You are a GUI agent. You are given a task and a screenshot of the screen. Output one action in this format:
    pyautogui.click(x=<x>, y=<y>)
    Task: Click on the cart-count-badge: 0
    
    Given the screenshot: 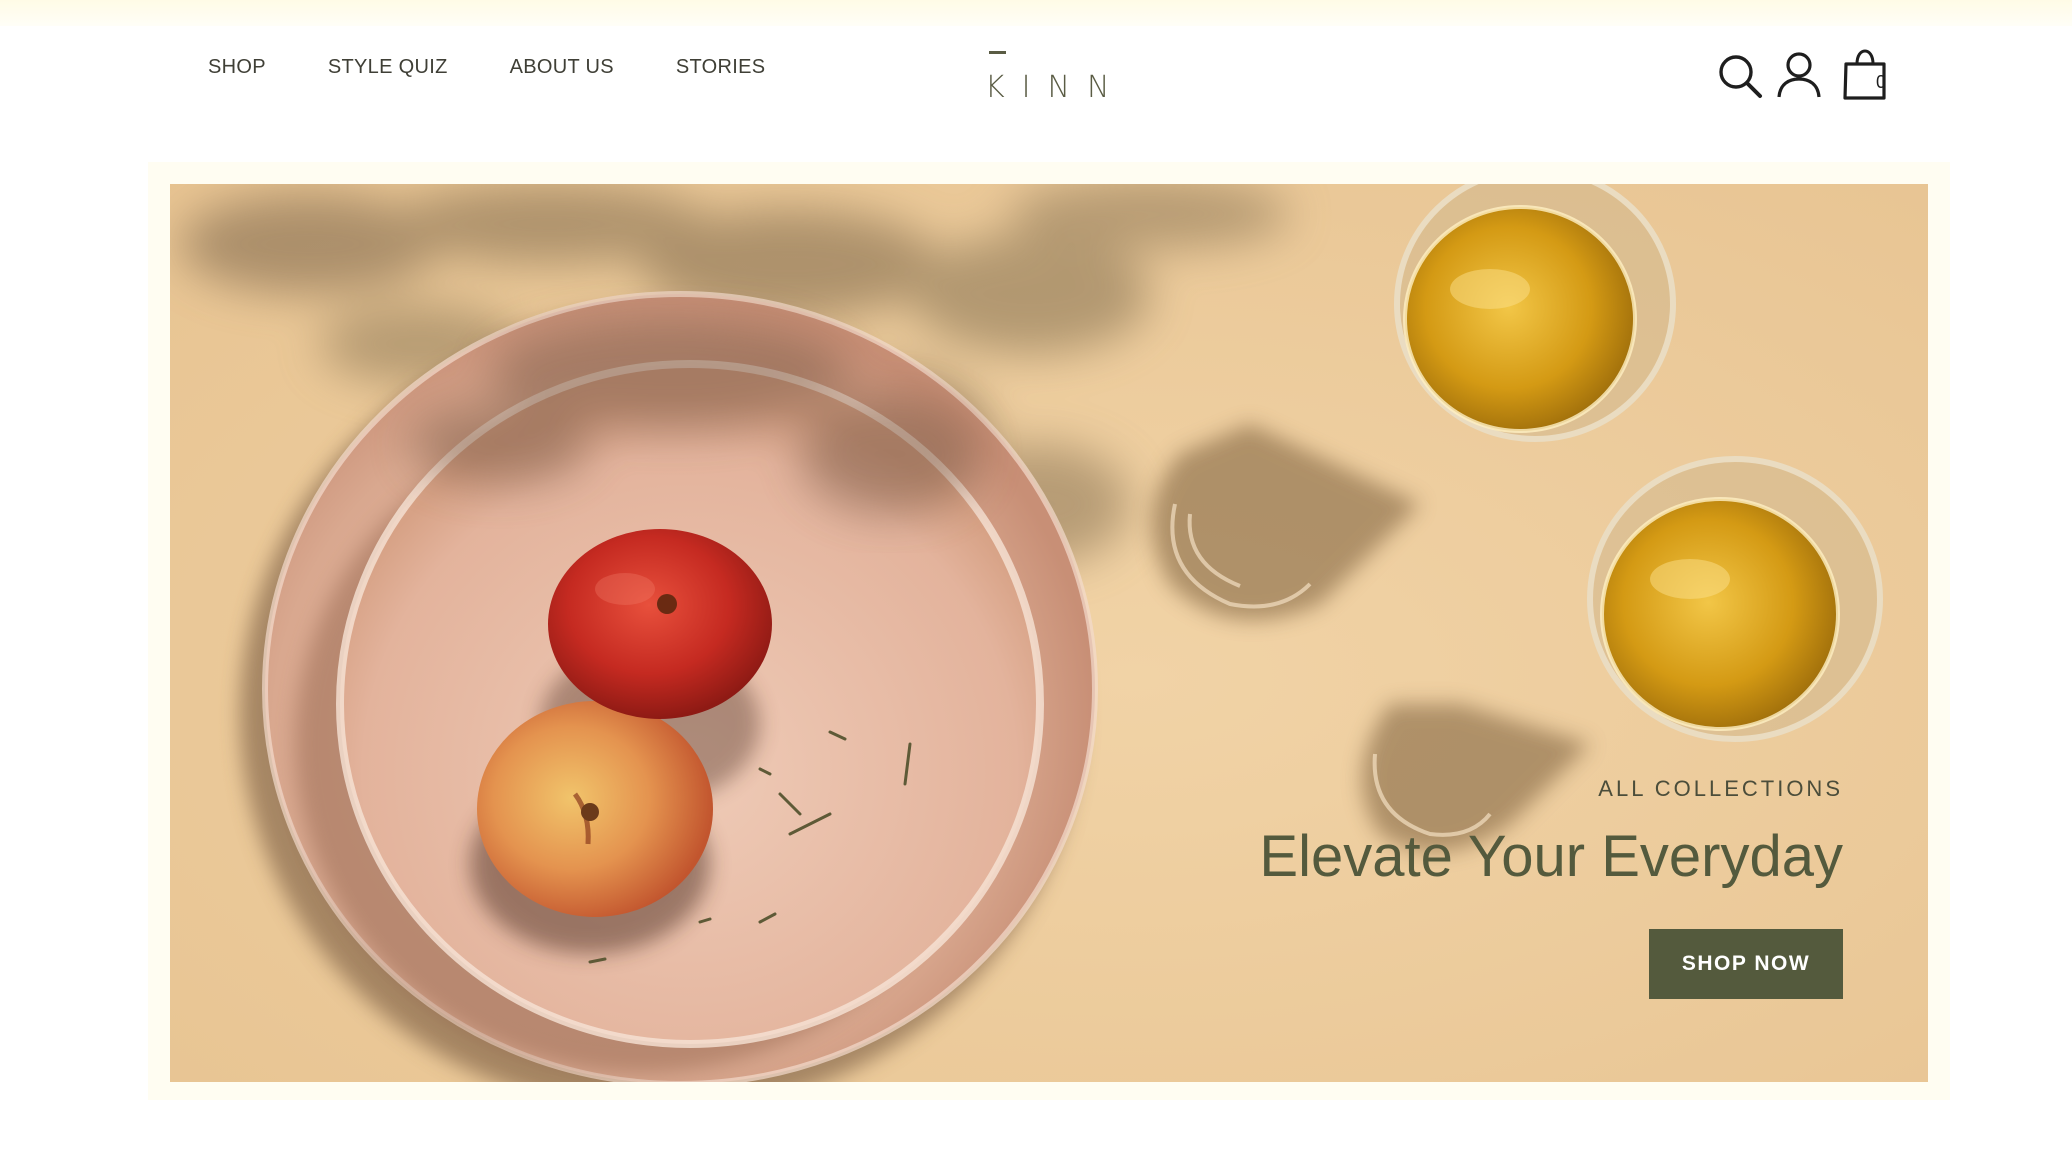 What is the action you would take?
    pyautogui.click(x=1881, y=82)
    